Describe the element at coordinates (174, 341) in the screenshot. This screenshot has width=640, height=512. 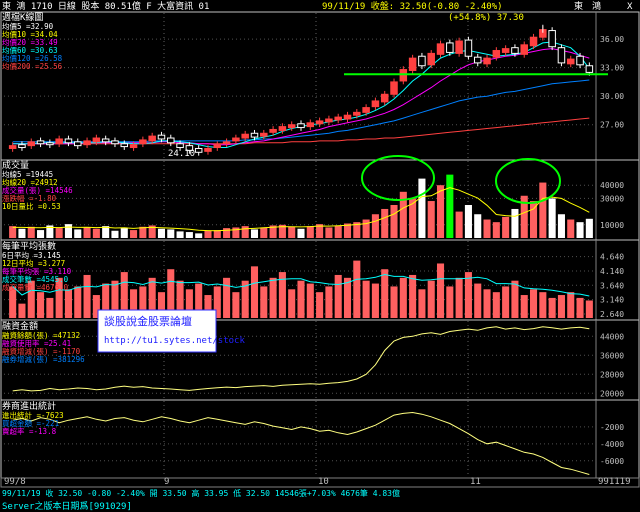
I see `watermark-url: http://tu1.sytes.net/stock` at that location.